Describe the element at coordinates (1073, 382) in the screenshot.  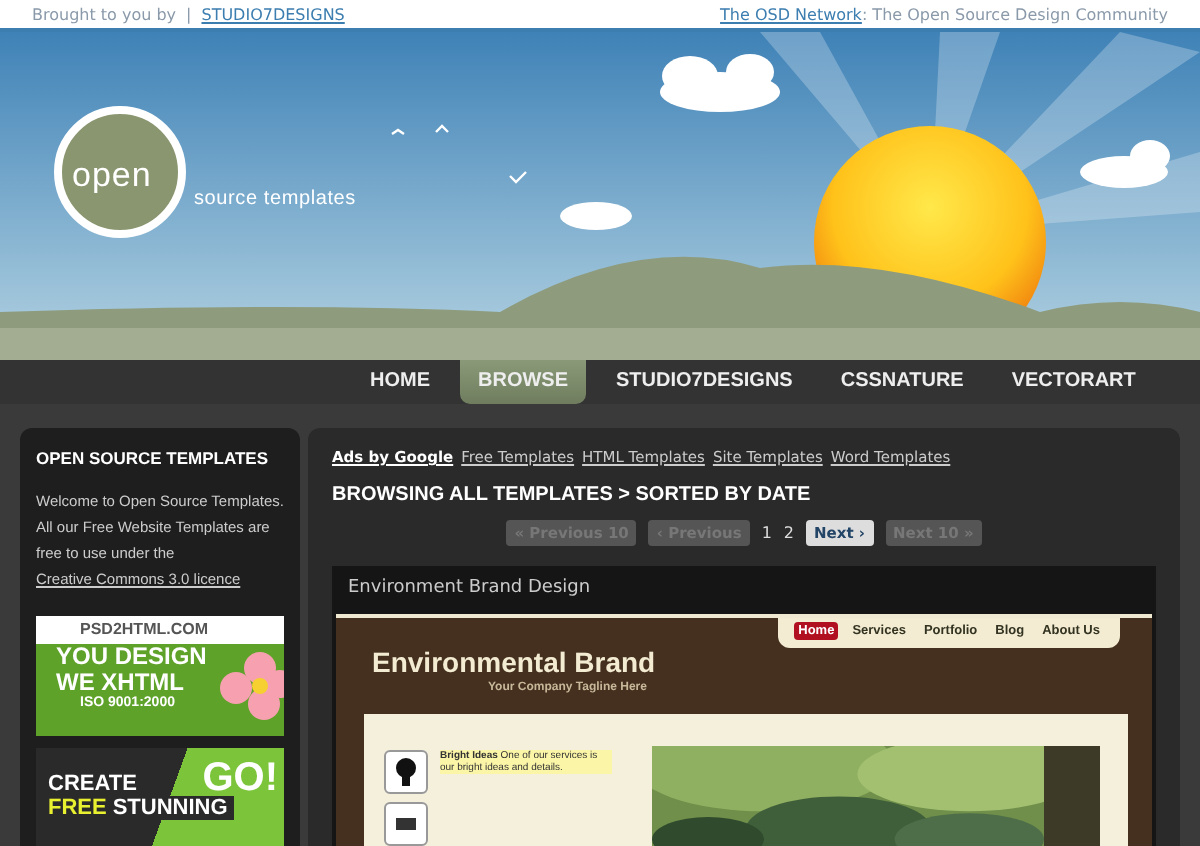
I see `nav-tab: VECTORART` at that location.